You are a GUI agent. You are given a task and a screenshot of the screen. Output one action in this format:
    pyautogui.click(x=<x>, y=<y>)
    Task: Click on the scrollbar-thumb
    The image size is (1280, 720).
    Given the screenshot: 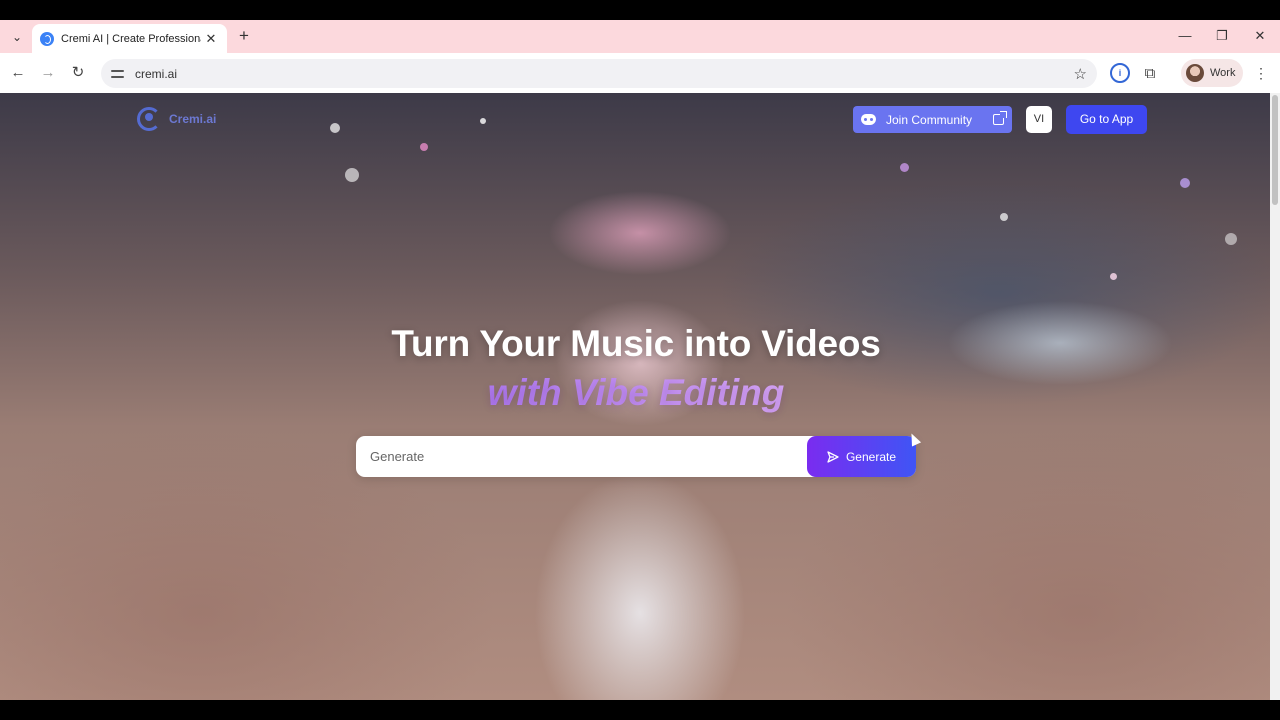 What is the action you would take?
    pyautogui.click(x=1275, y=150)
    